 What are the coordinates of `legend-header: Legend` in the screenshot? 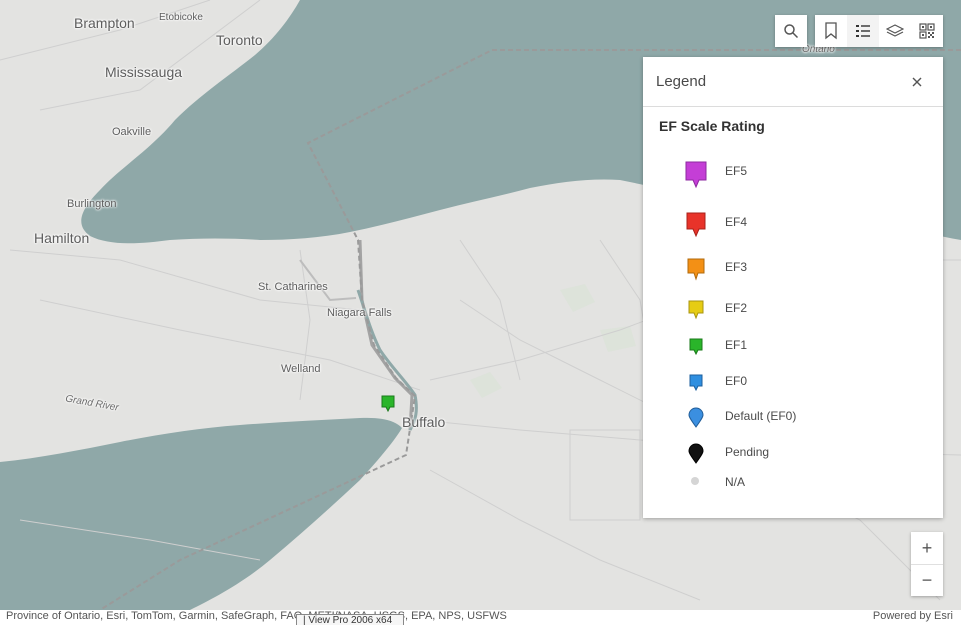 It's located at (793, 82).